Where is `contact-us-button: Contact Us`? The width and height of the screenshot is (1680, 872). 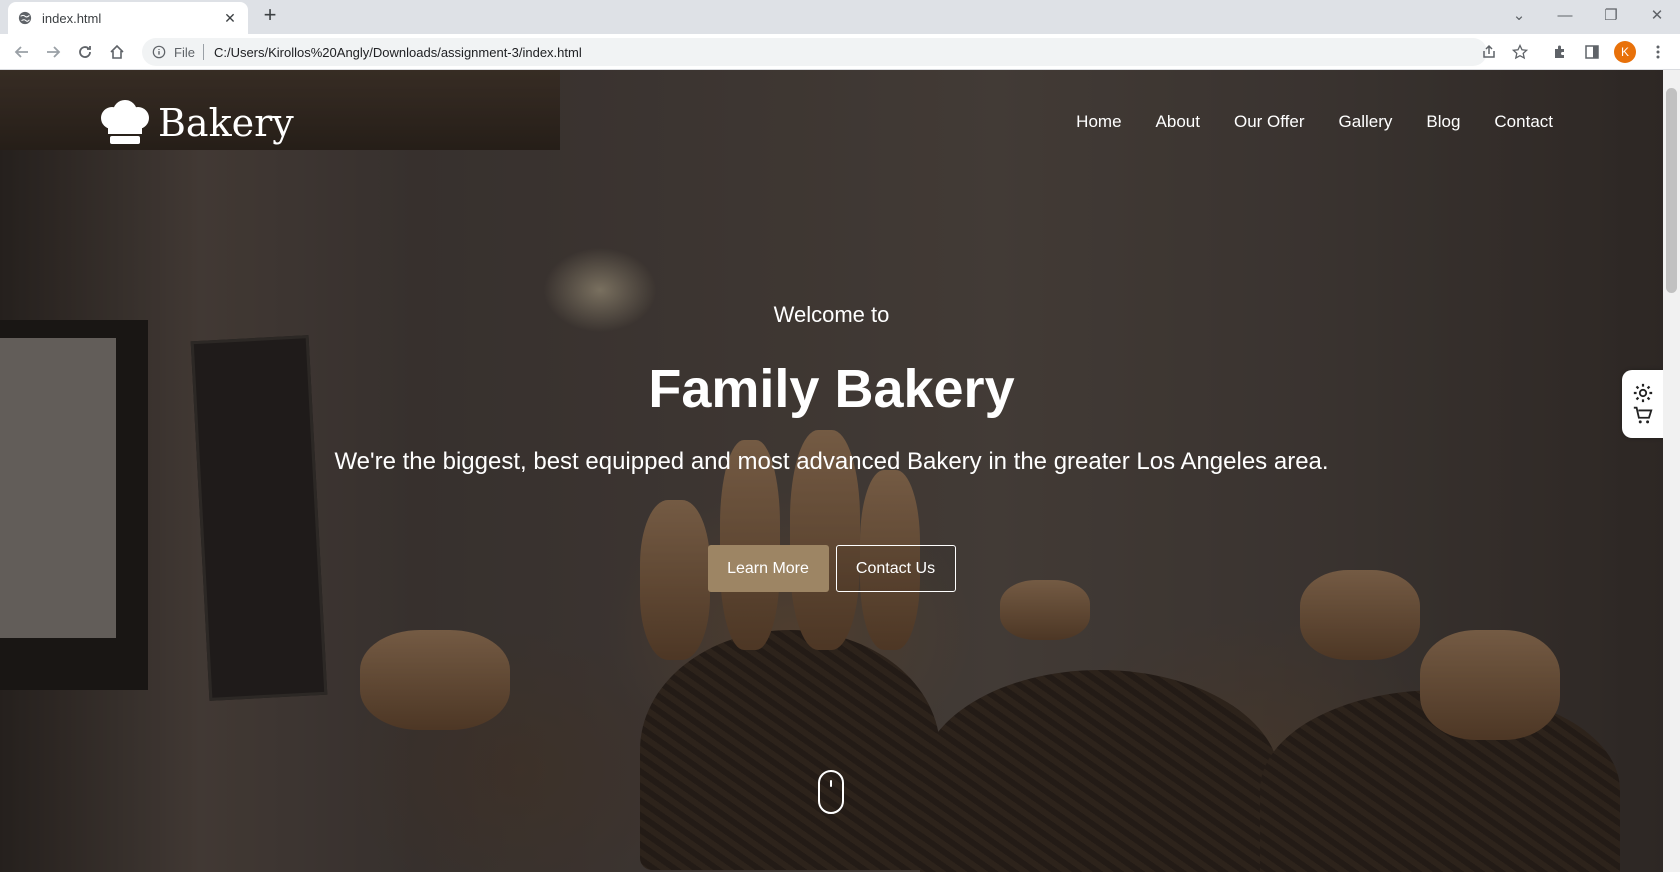 contact-us-button: Contact Us is located at coordinates (895, 568).